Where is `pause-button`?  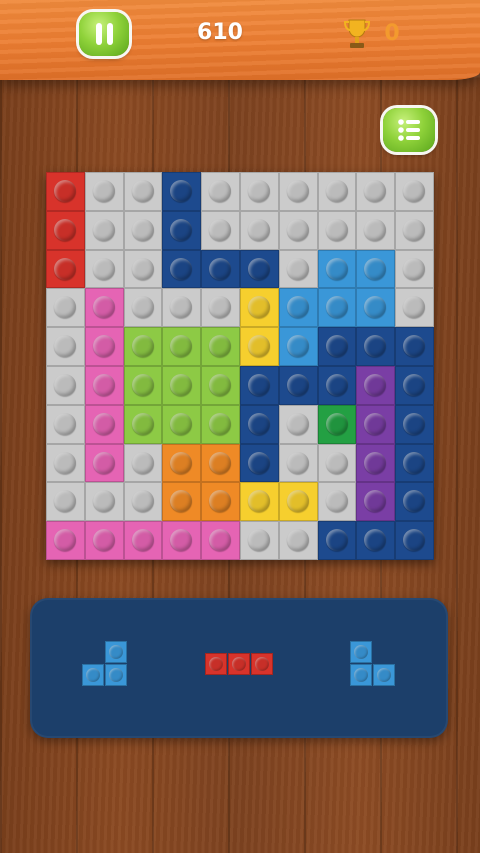 pause-button is located at coordinates (104, 34).